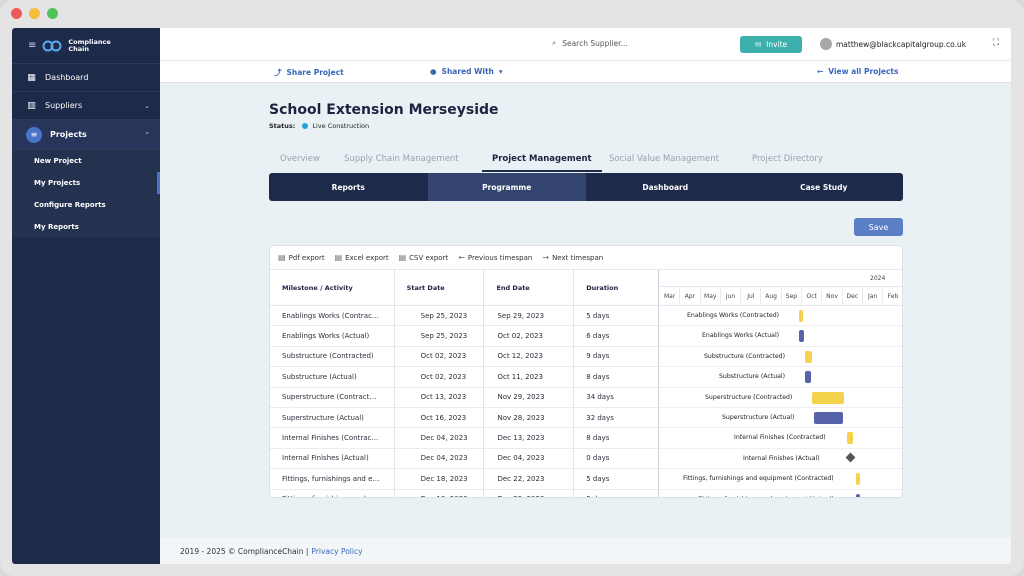 The image size is (1024, 576). What do you see at coordinates (244, 551) in the screenshot?
I see `footer-text: 2019 - 2025 © ComplianceChain |` at bounding box center [244, 551].